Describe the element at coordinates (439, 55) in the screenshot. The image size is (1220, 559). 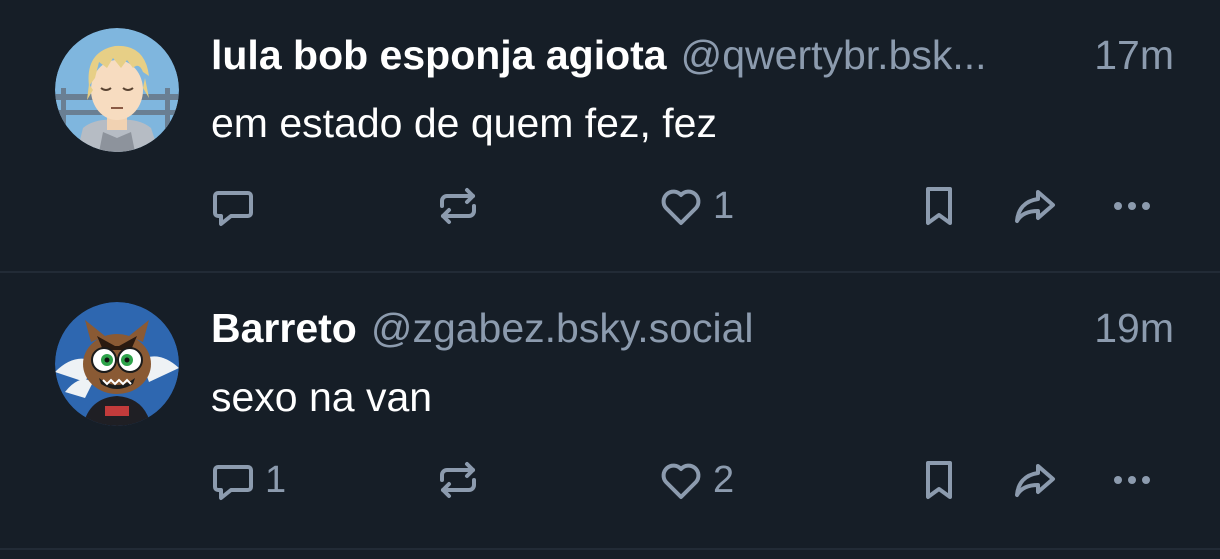
I see `author-display-name: lula bob esponja agiota` at that location.